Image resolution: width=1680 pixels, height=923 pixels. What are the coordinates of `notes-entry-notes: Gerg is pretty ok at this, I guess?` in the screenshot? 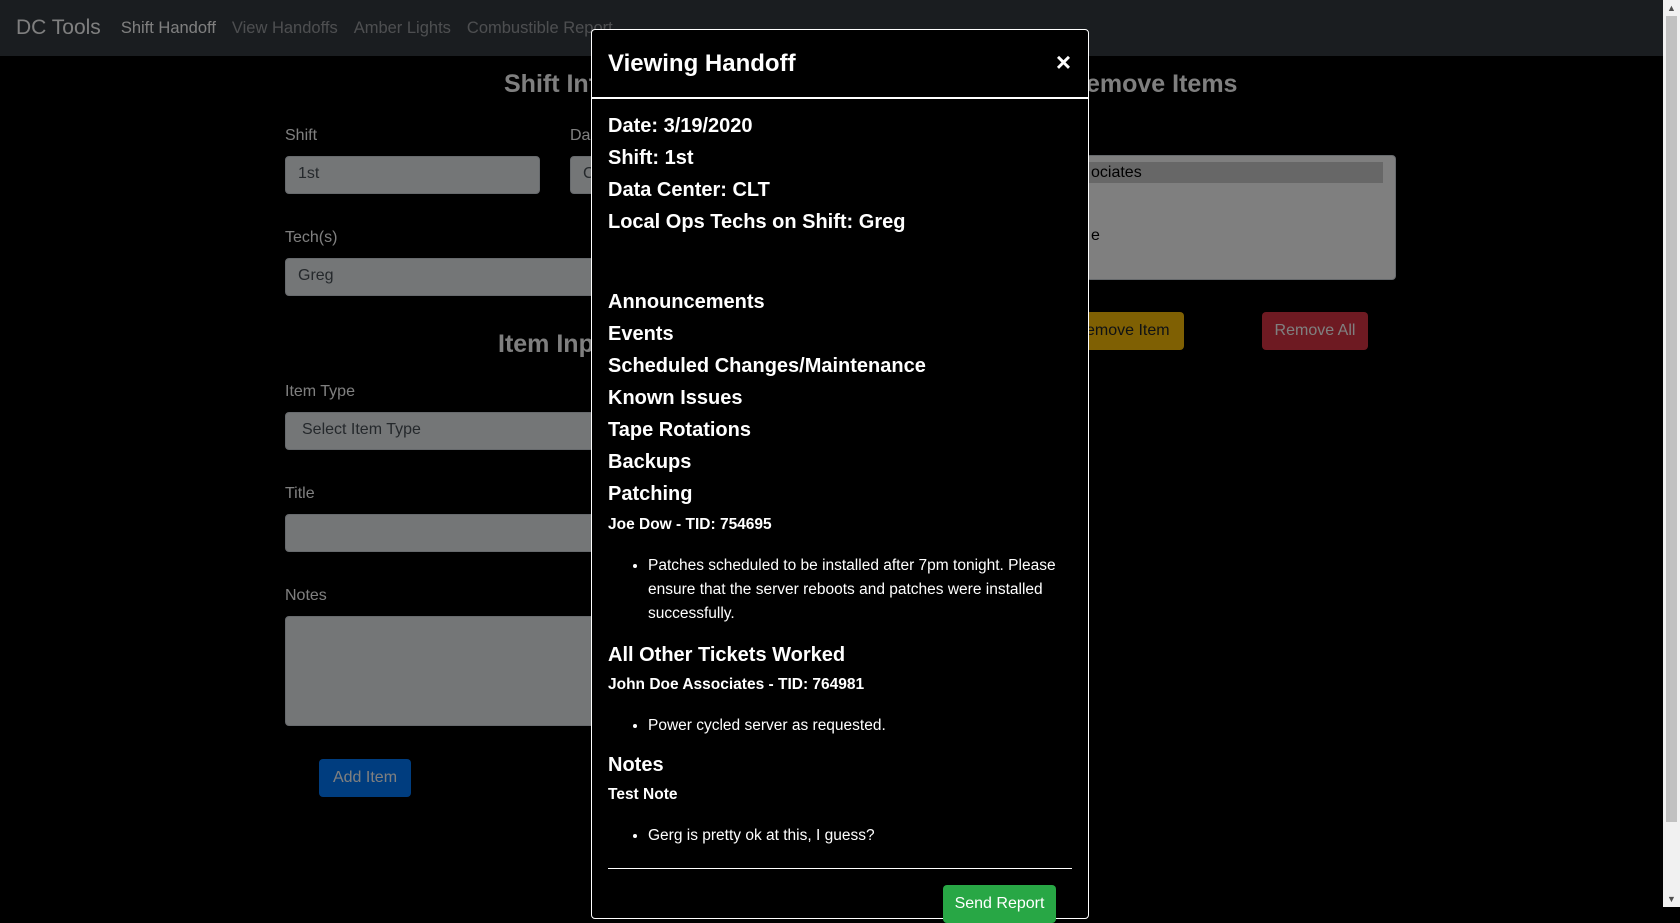 It's located at (840, 836).